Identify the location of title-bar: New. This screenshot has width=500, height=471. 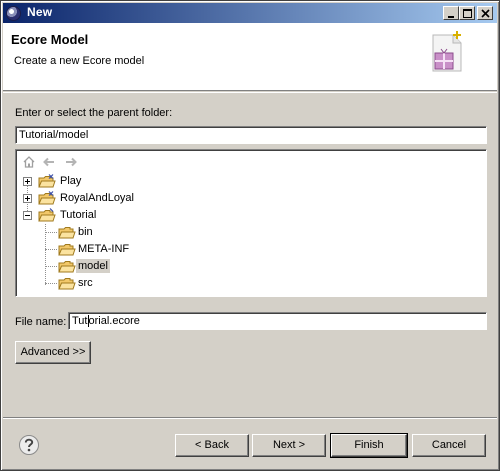
(250, 13).